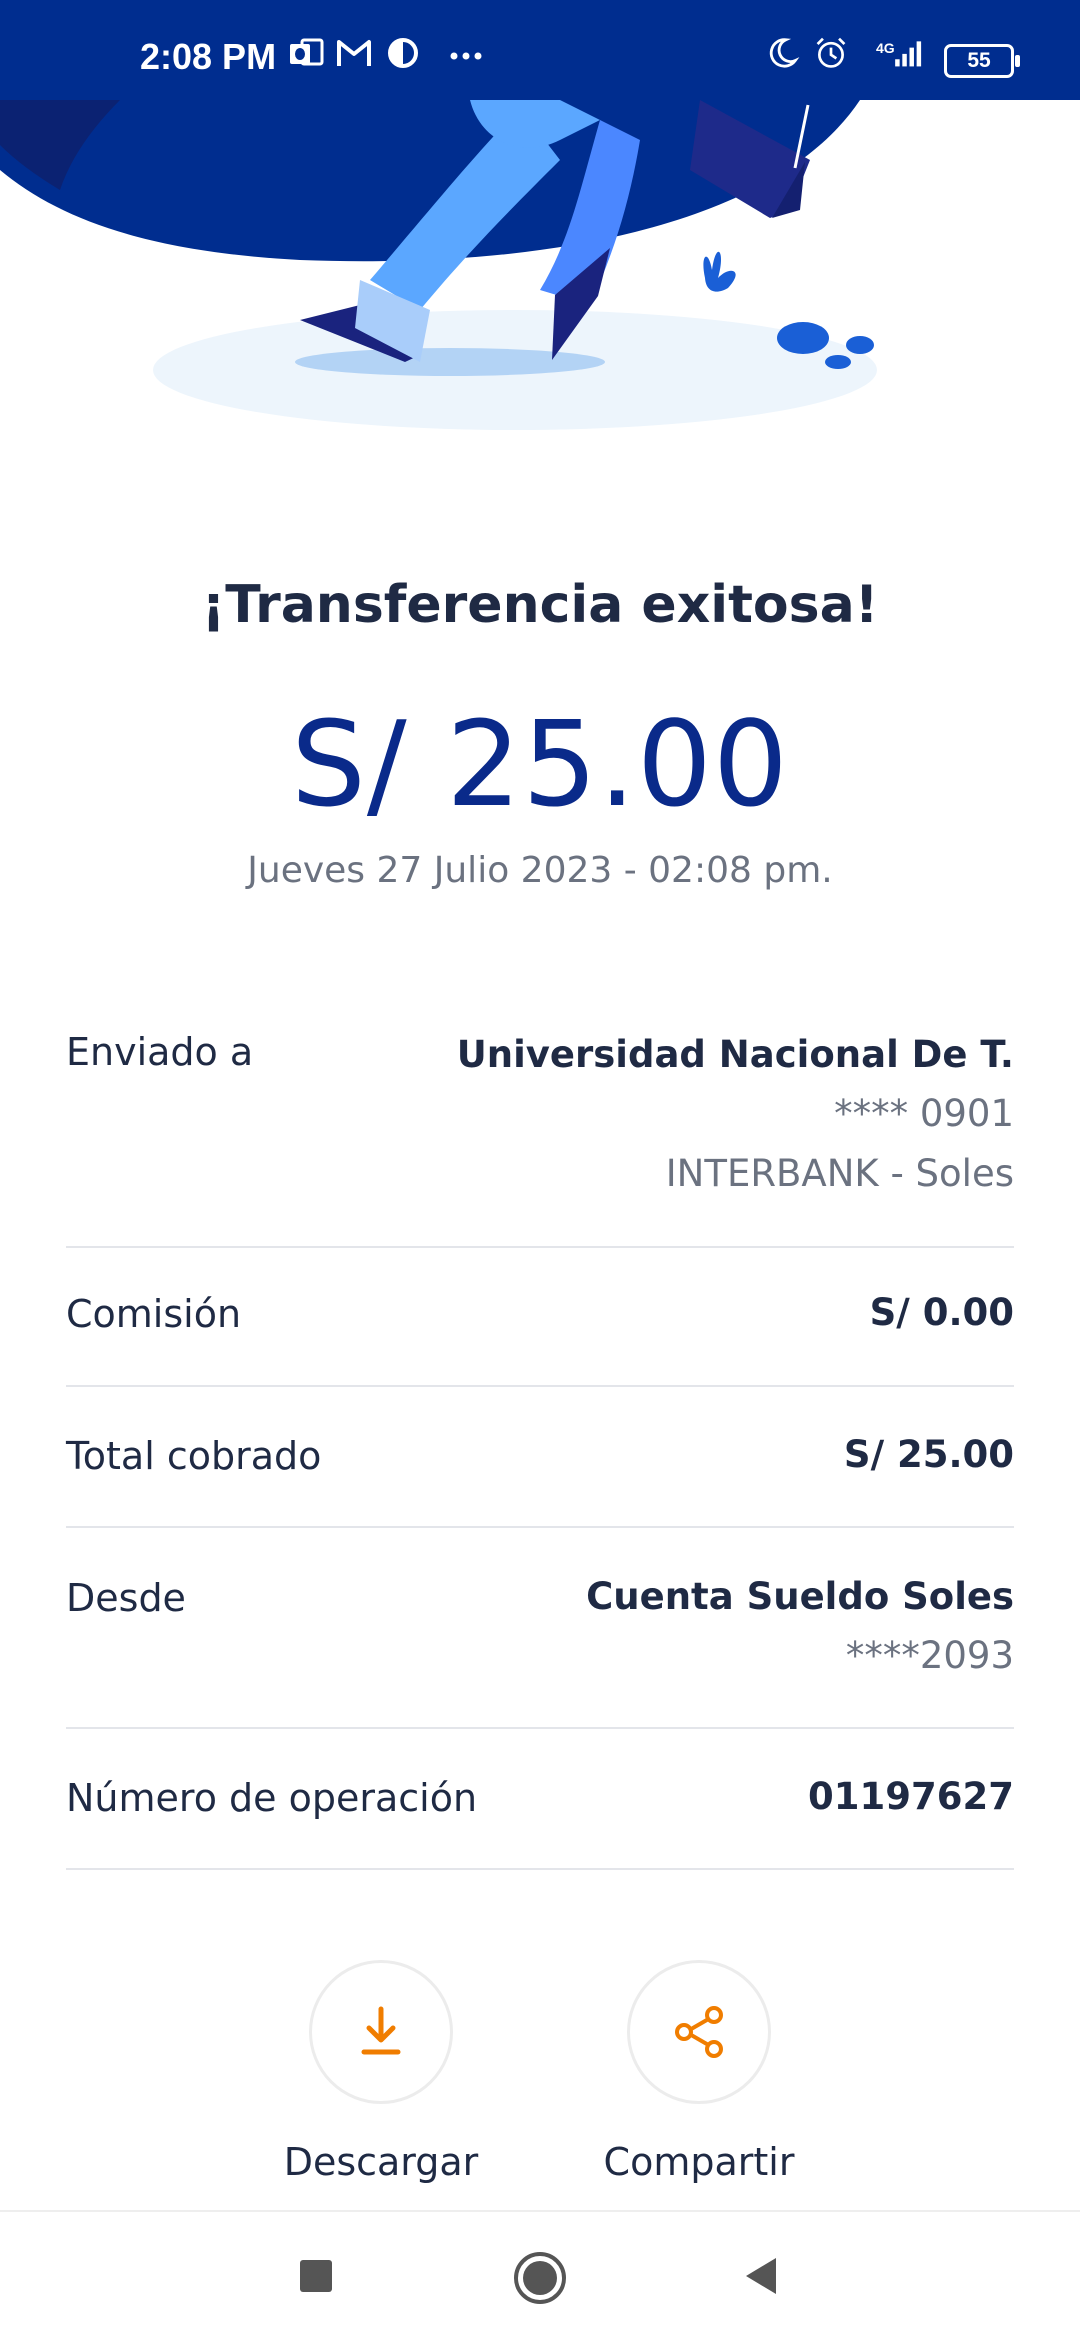 The width and height of the screenshot is (1080, 2342). Describe the element at coordinates (941, 1312) in the screenshot. I see `commission-value: S/ 0.00` at that location.